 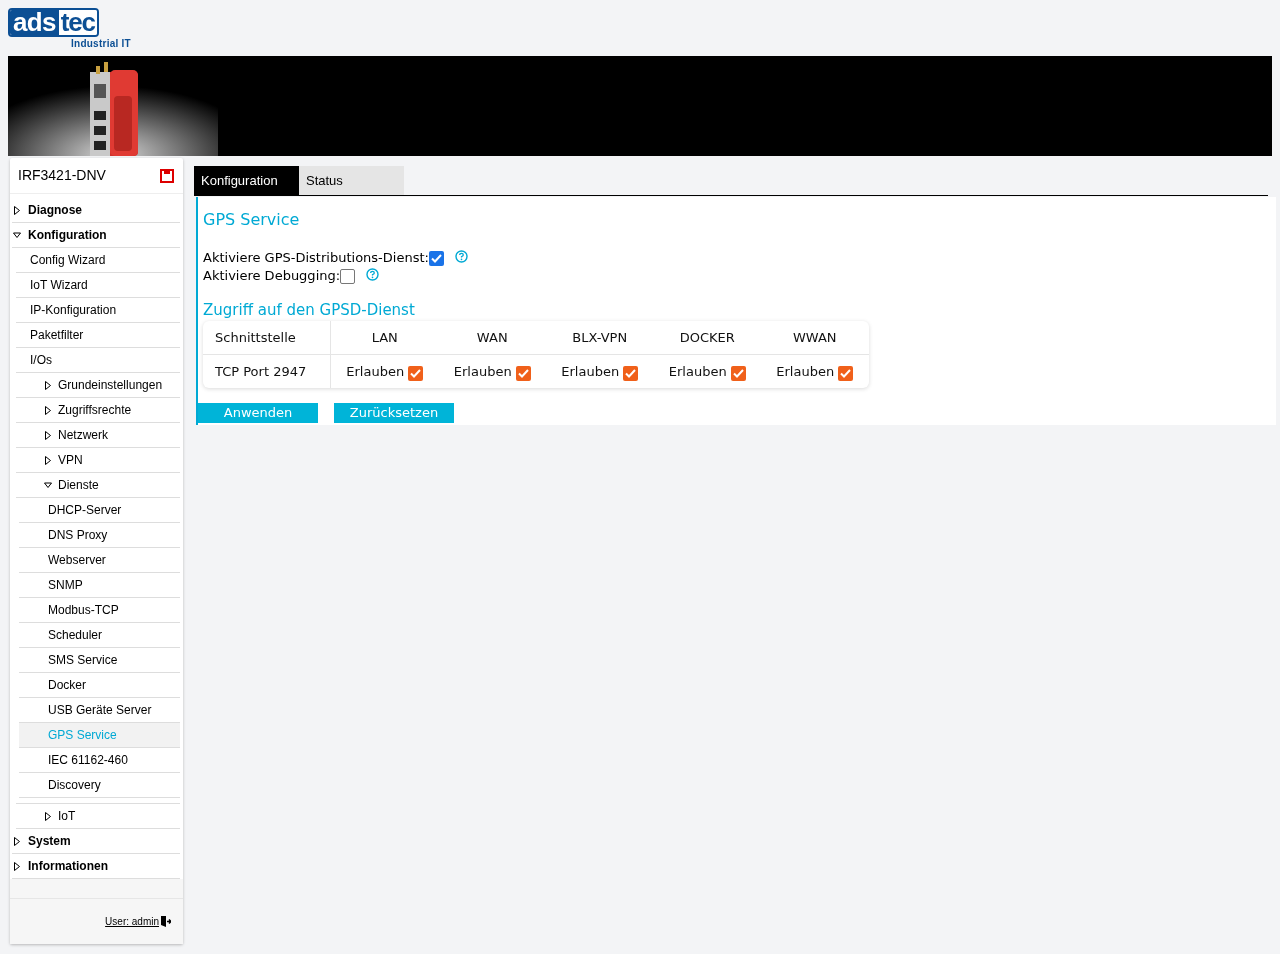 What do you see at coordinates (74, 785) in the screenshot?
I see `nav-item: Discovery` at bounding box center [74, 785].